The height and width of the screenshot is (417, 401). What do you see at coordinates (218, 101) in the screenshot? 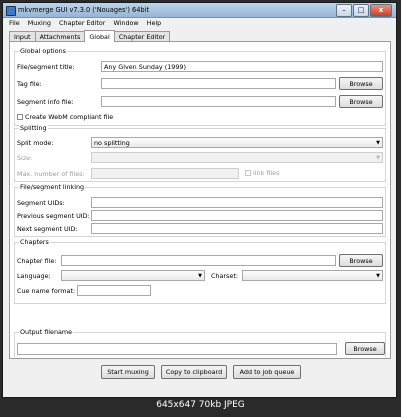
I see `segment-info-input` at bounding box center [218, 101].